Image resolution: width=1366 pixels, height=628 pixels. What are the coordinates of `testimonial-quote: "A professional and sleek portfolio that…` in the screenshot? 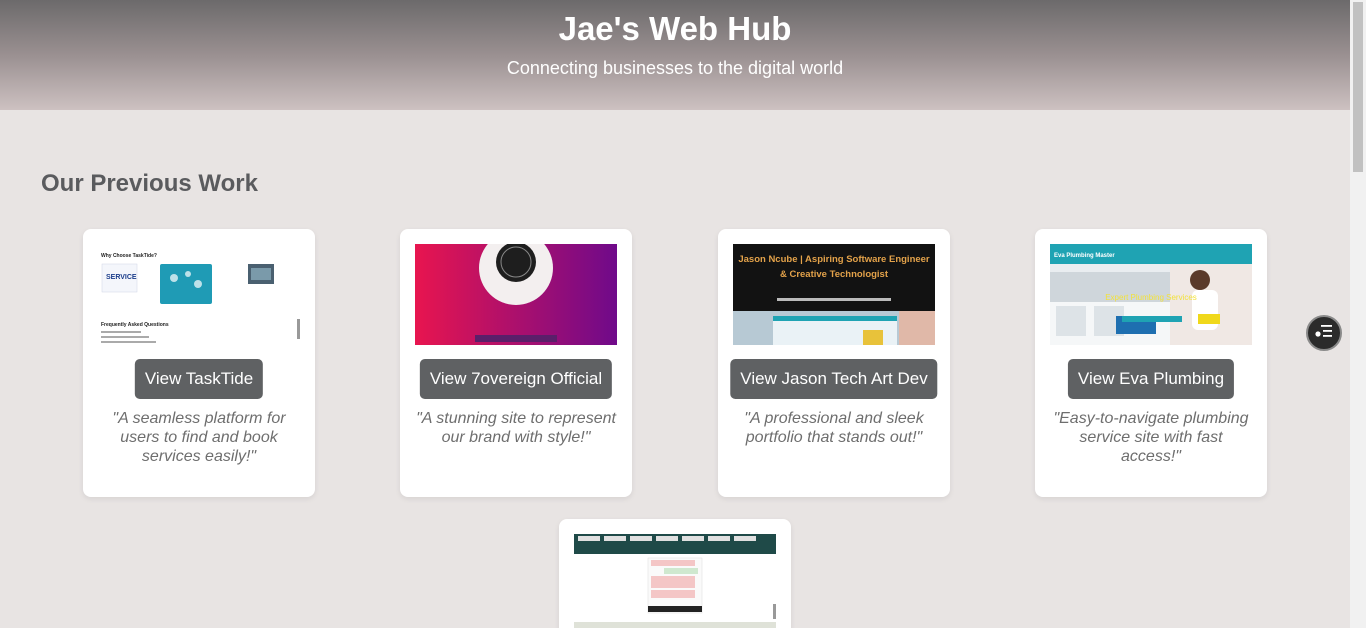 It's located at (834, 428).